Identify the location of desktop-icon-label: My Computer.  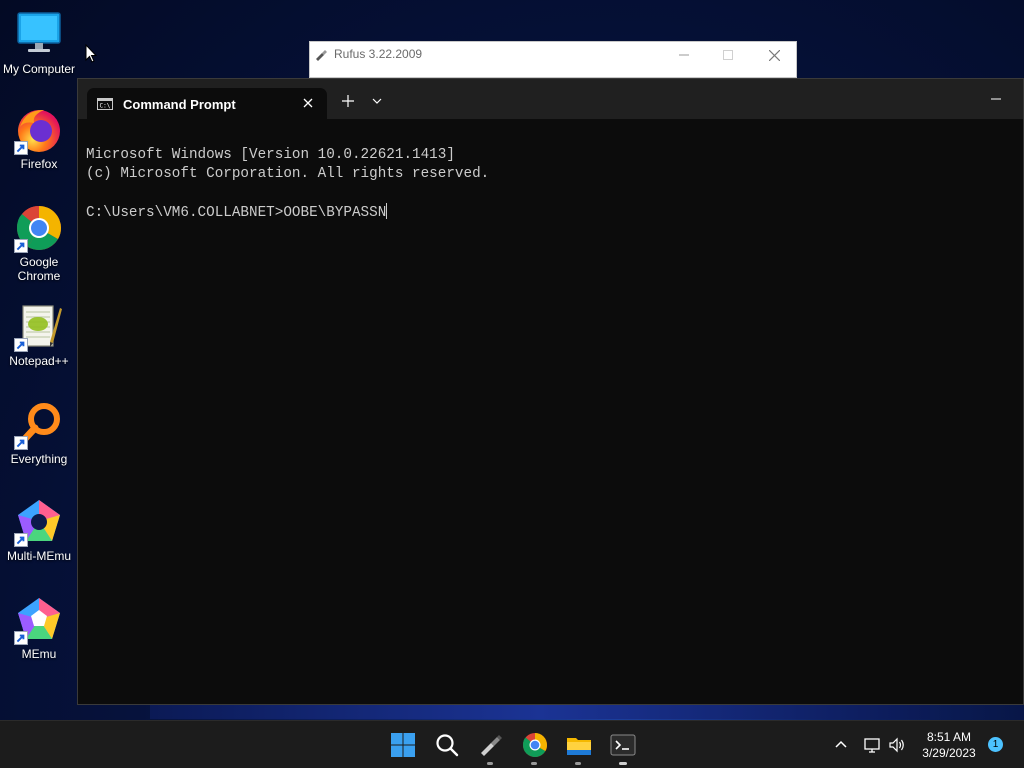
(39, 69).